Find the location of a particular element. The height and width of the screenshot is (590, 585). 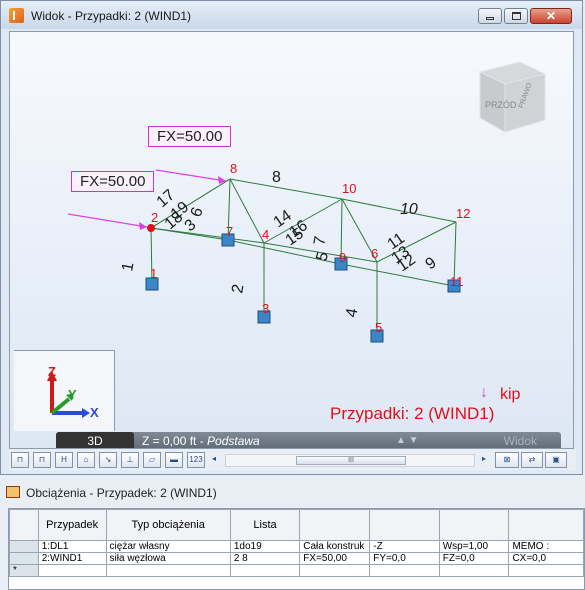

node-label: 6 is located at coordinates (374, 253).